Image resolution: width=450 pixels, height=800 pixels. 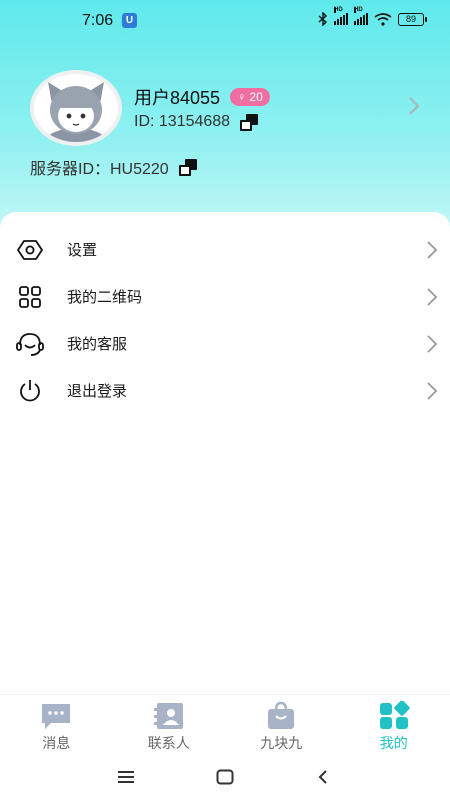 I want to click on contacts-icon, so click(x=169, y=716).